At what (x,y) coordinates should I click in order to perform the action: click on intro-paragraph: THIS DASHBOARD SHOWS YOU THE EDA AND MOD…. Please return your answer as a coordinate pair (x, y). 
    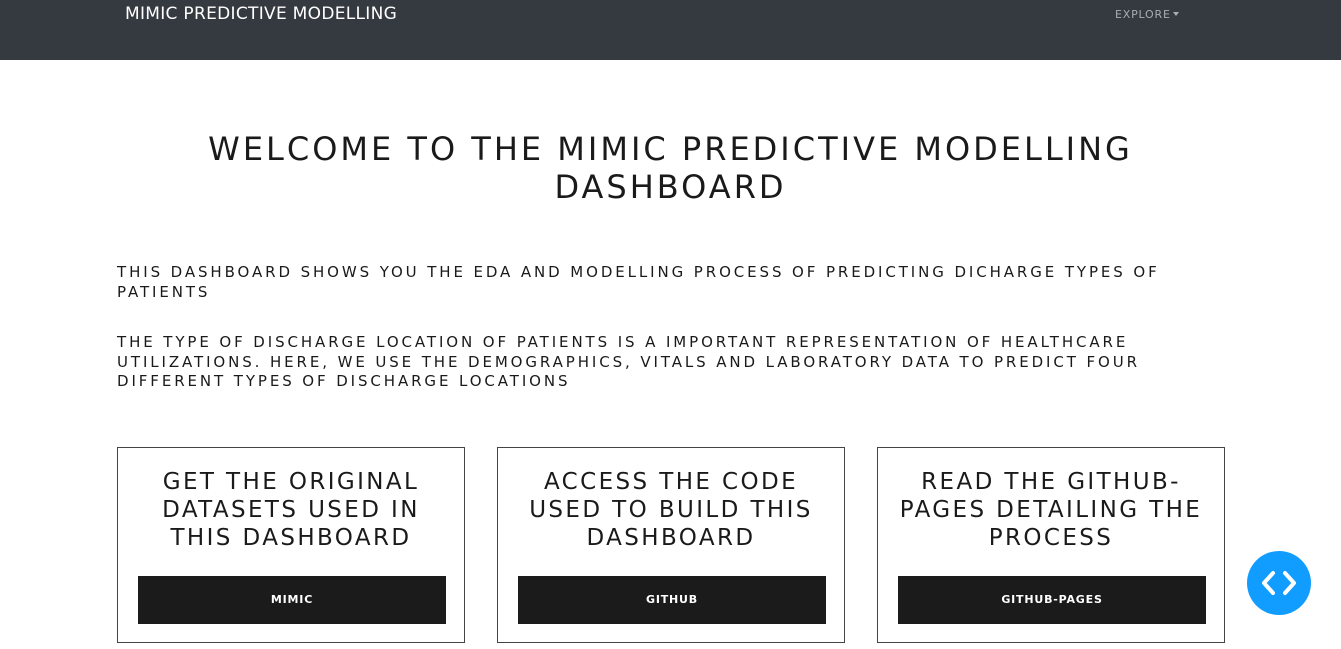
    Looking at the image, I should click on (638, 282).